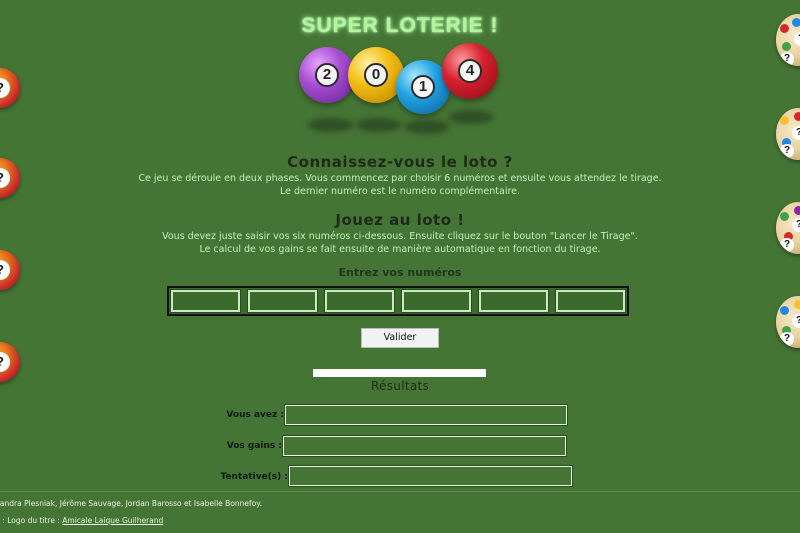 This screenshot has height=533, width=800. I want to click on ball-number: 2, so click(327, 75).